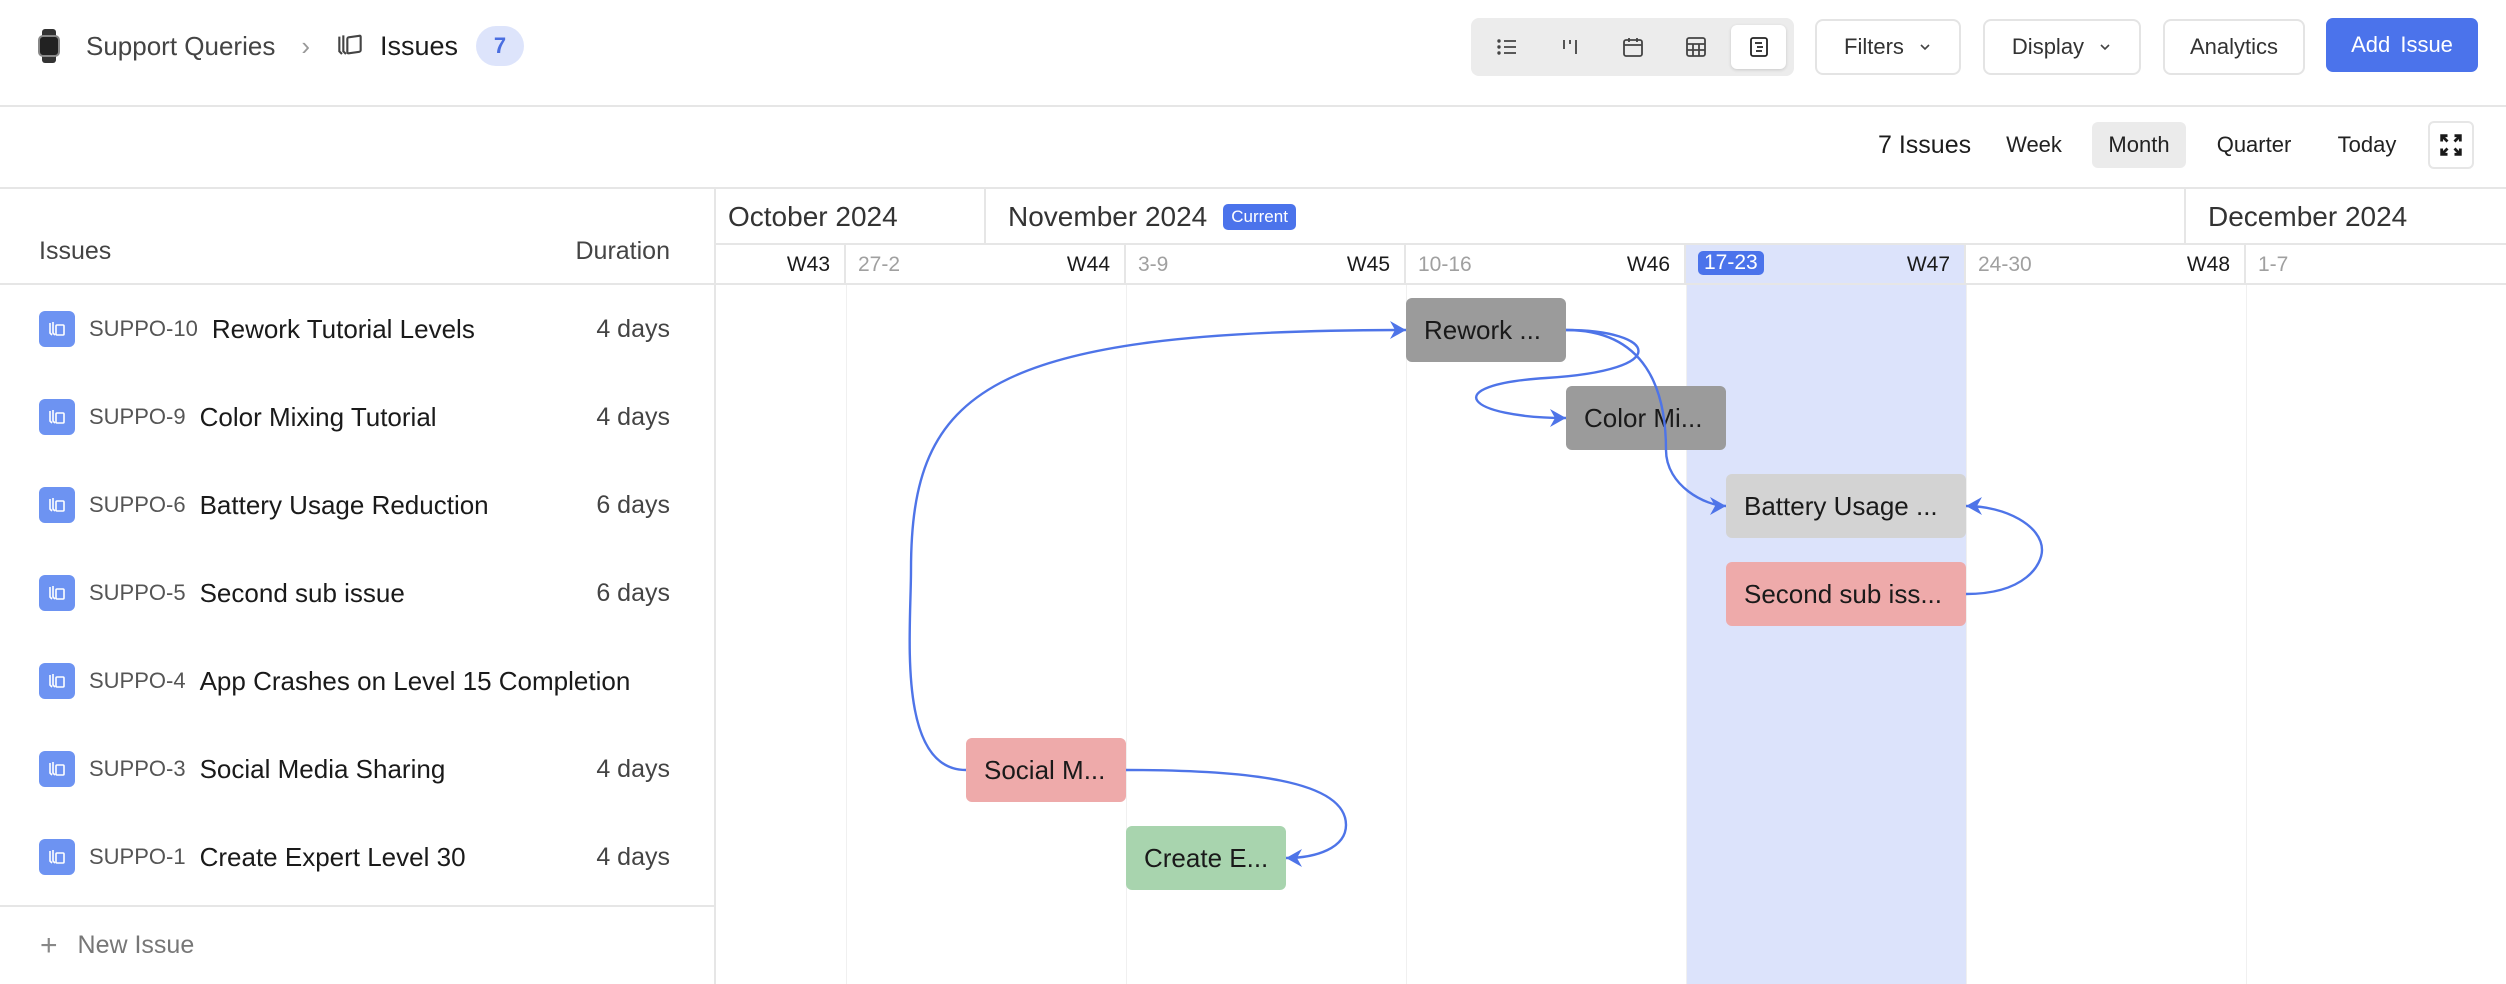 The height and width of the screenshot is (984, 2506). I want to click on week-column-header: 3-9 W45, so click(1266, 265).